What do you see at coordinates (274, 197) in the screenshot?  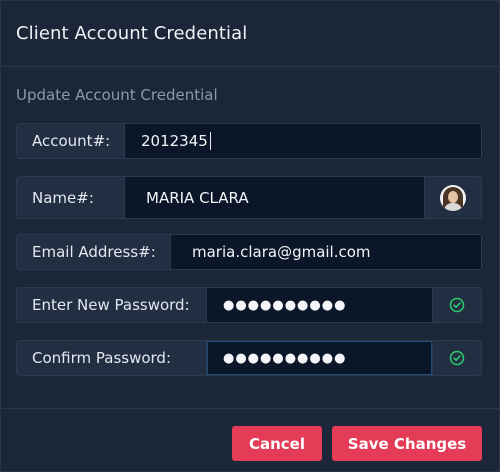 I see `name-input: MARIA CLARA` at bounding box center [274, 197].